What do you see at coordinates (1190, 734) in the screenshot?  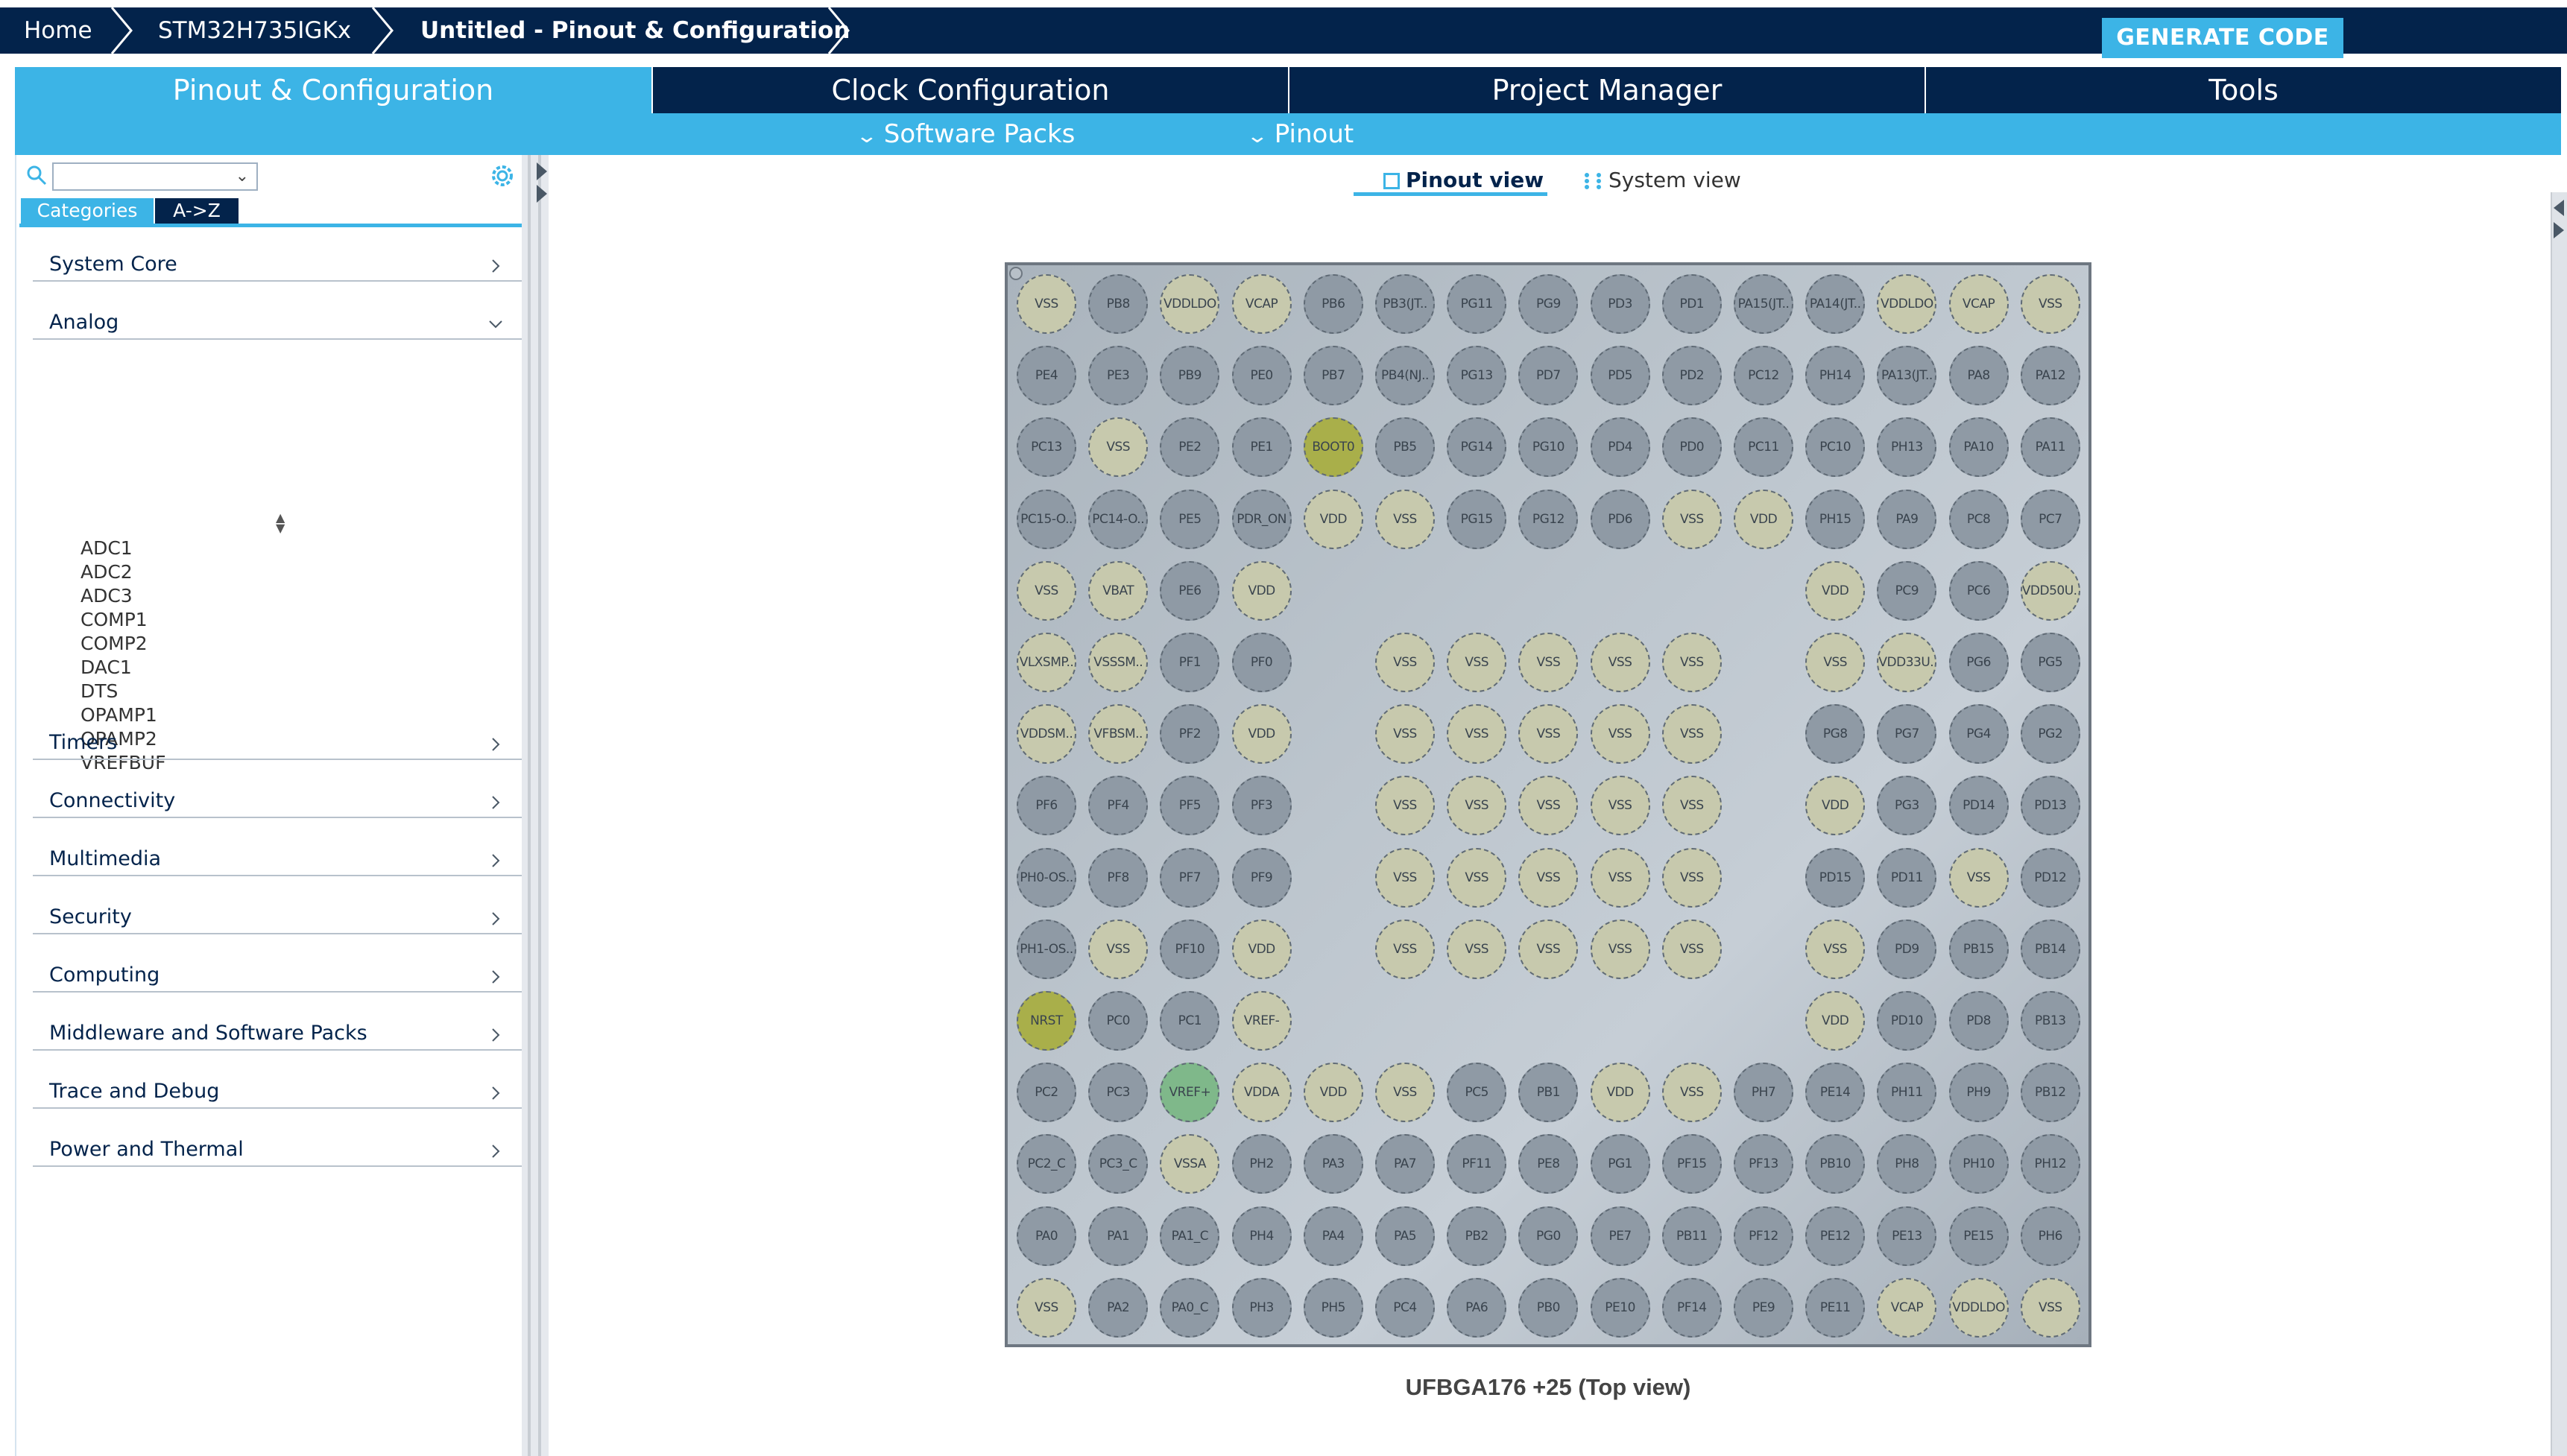 I see `pin-pf2: PF2` at bounding box center [1190, 734].